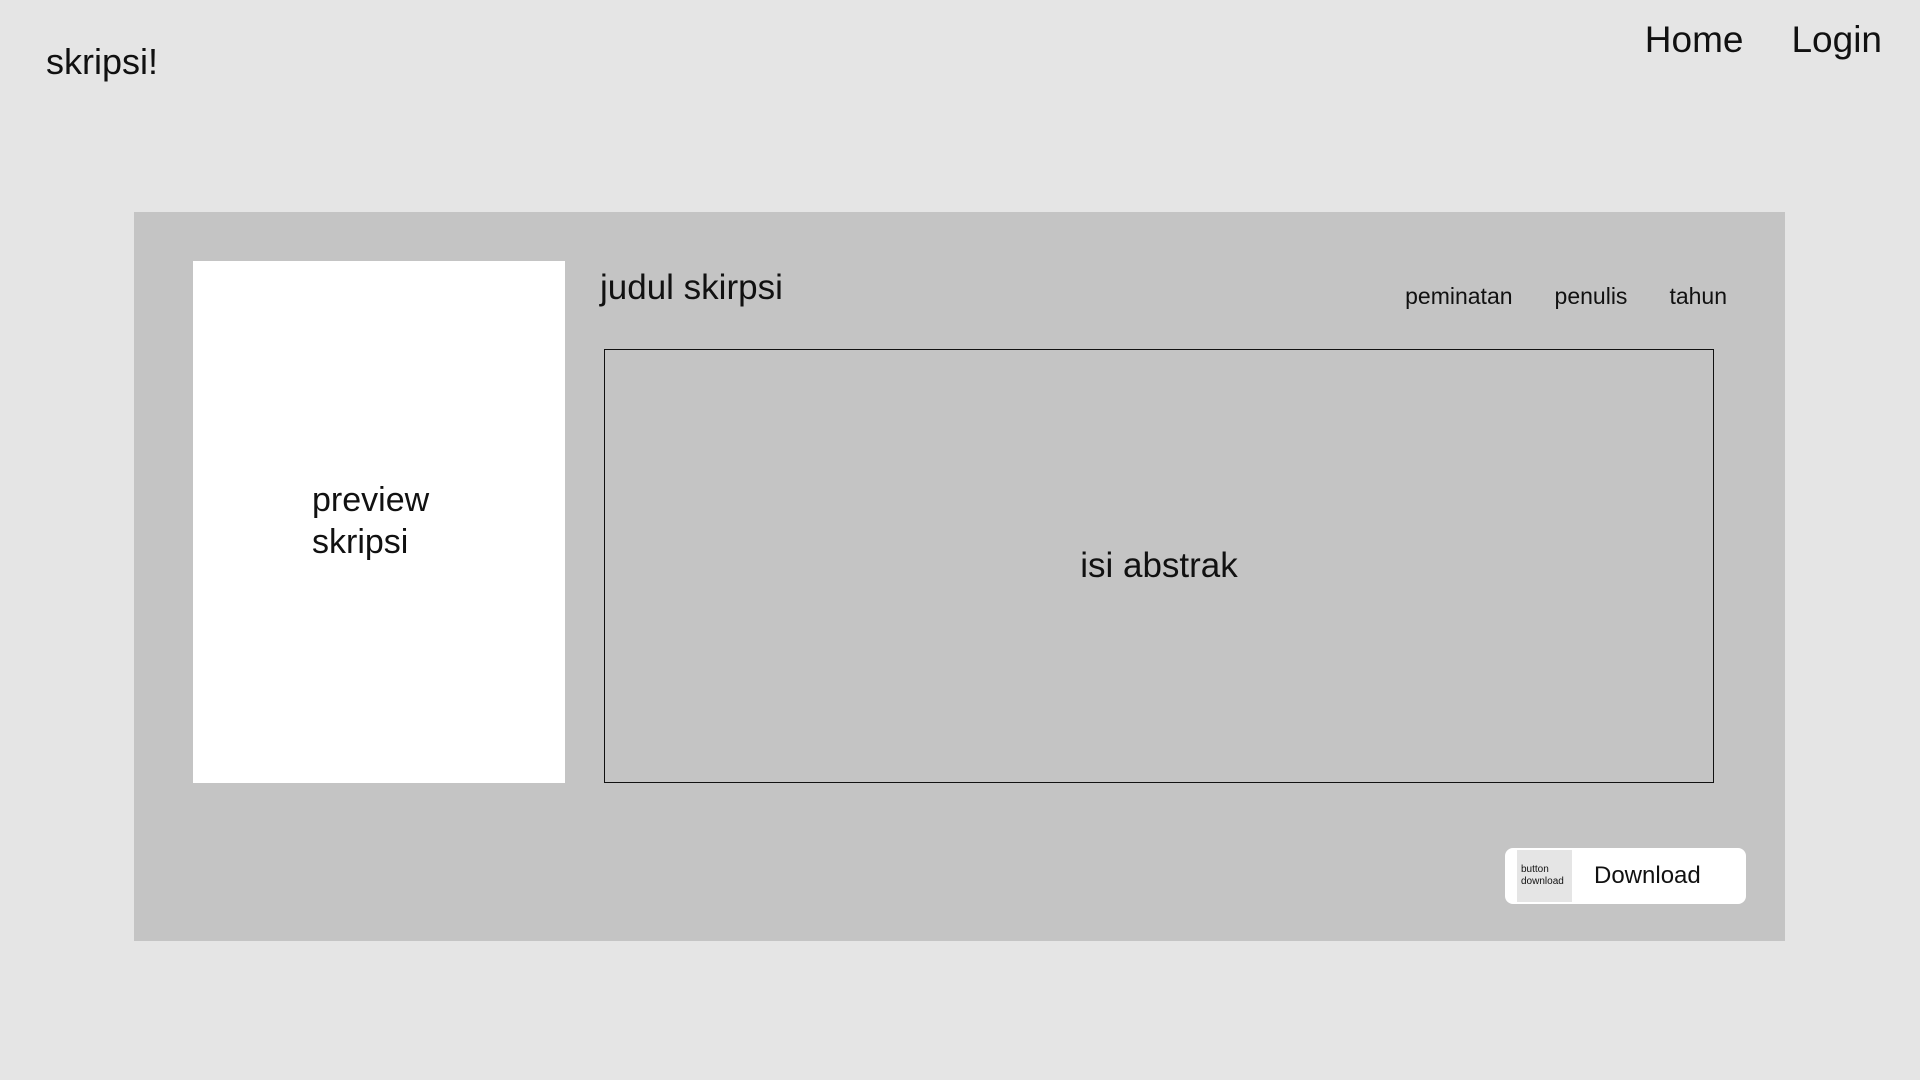 The image size is (1920, 1080). I want to click on download-icon-line1: button, so click(1535, 869).